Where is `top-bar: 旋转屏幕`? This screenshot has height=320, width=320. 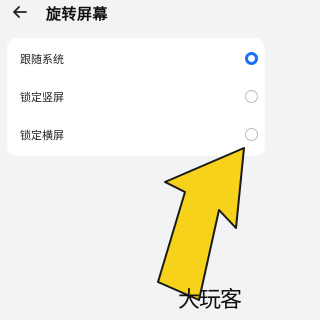 top-bar: 旋转屏幕 is located at coordinates (135, 13).